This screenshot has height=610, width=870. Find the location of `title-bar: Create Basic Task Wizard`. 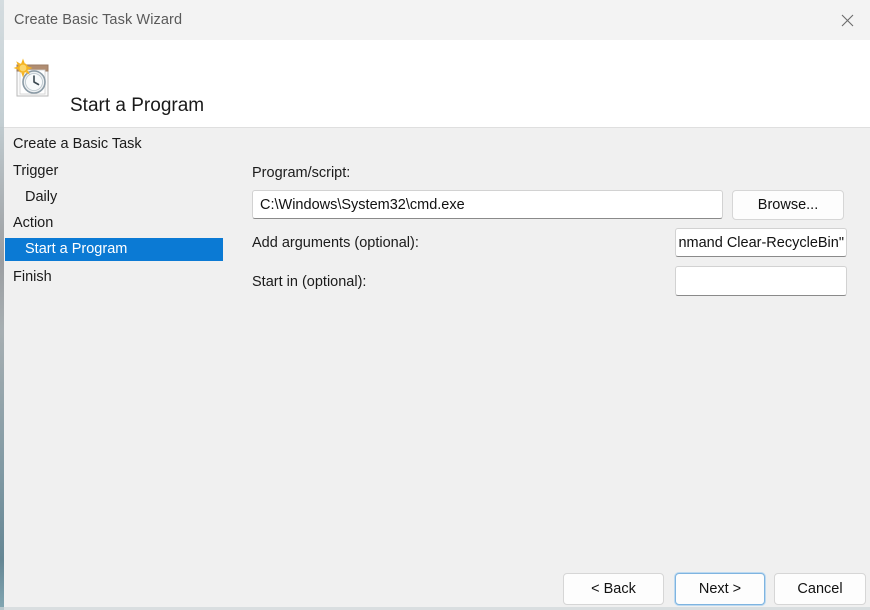

title-bar: Create Basic Task Wizard is located at coordinates (435, 20).